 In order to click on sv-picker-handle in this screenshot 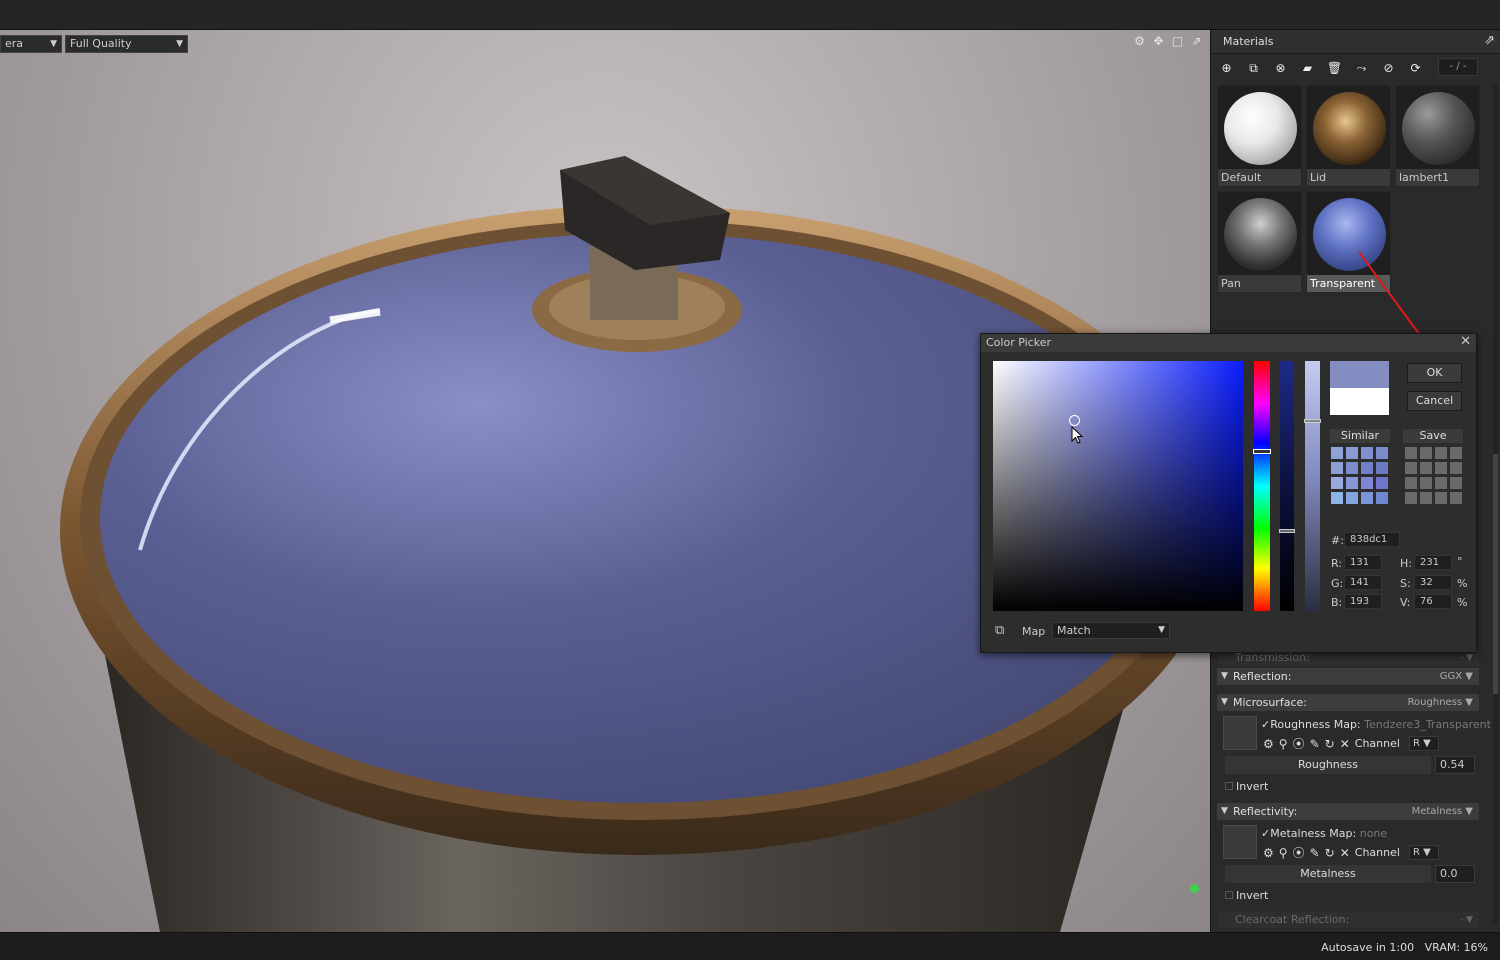, I will do `click(1074, 420)`.